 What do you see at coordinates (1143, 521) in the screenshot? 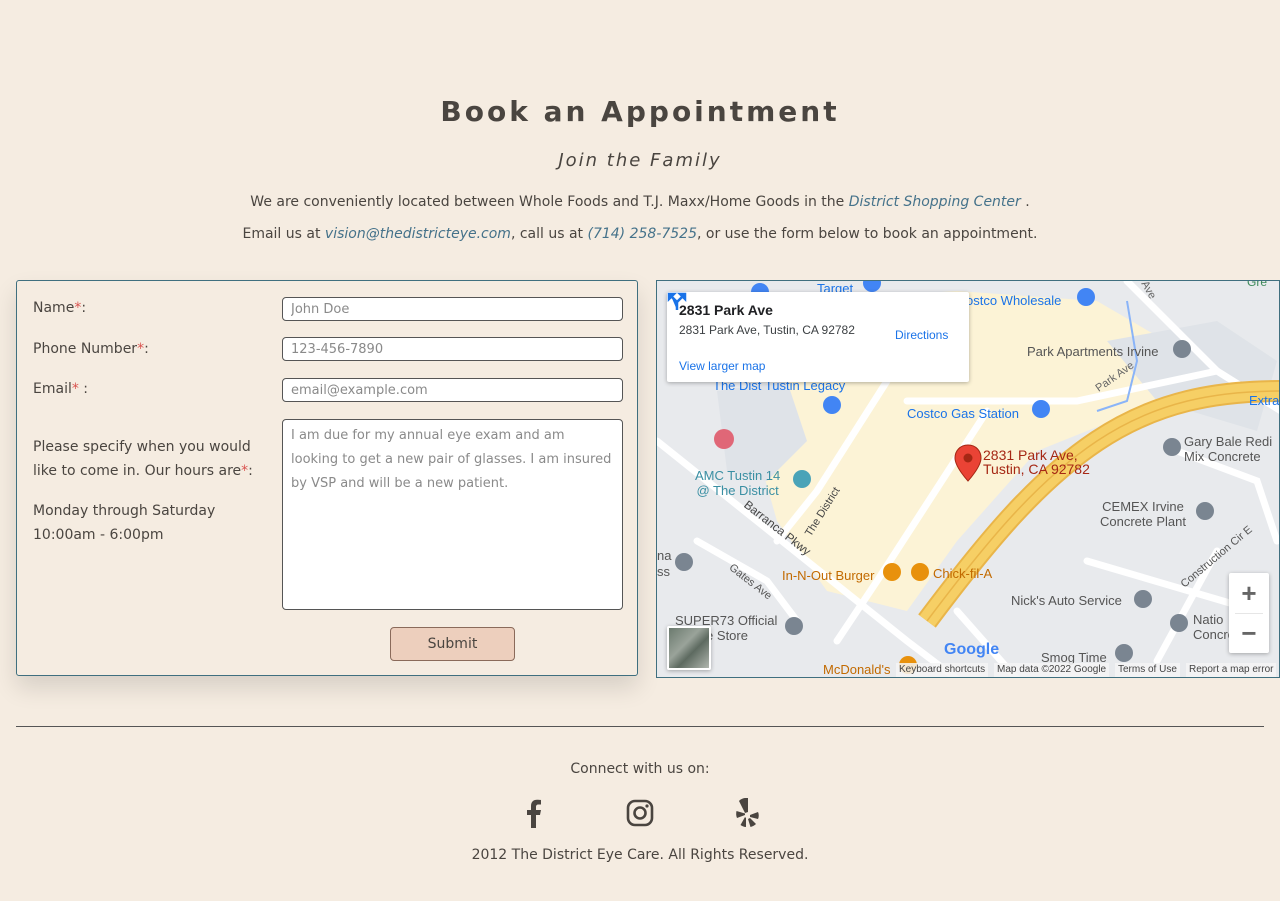
I see `map-label-line: Concrete Plant` at bounding box center [1143, 521].